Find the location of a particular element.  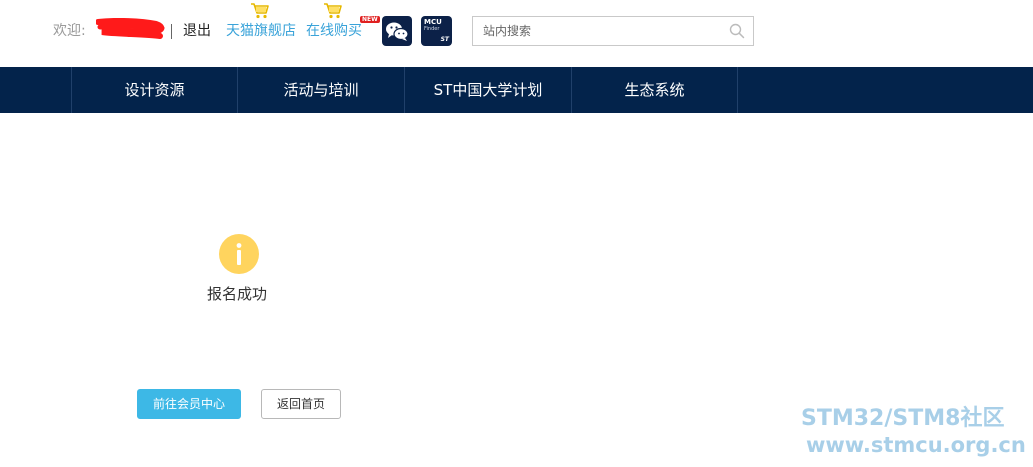

main-nav: 品 设计资源 活动与培训 ST中国大学计划 生态系统 is located at coordinates (516, 90).